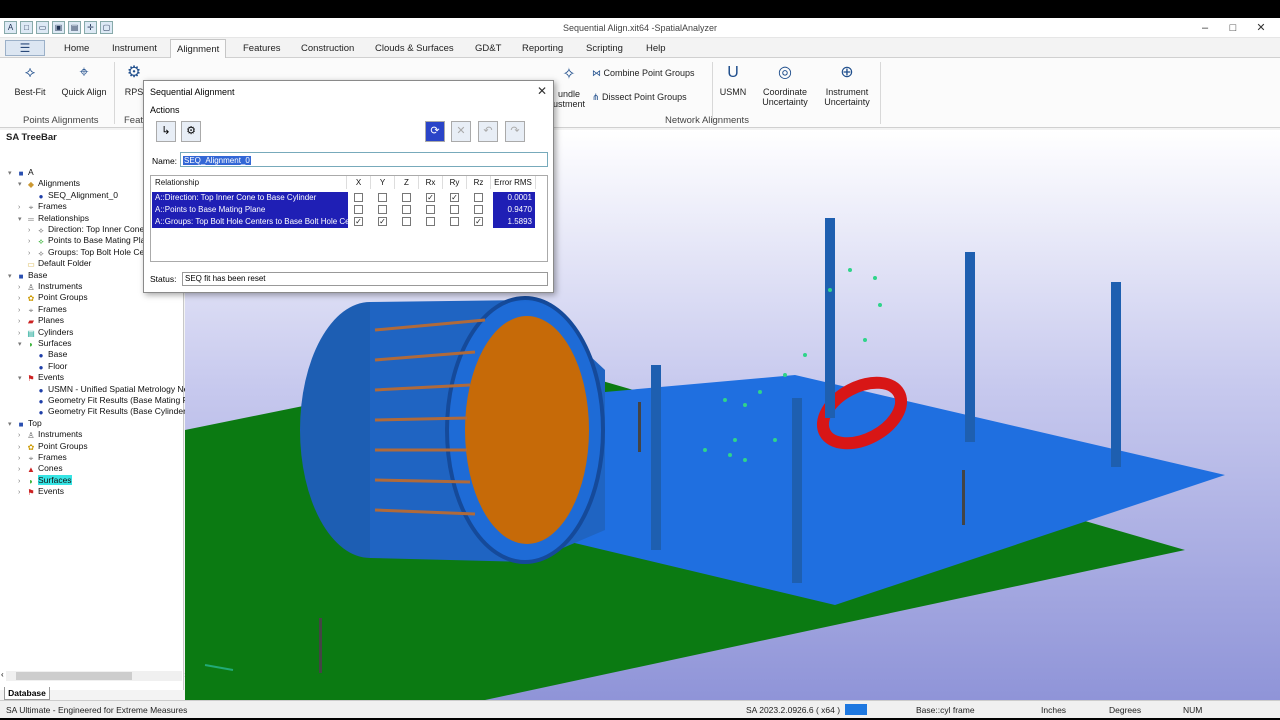  I want to click on undo-button: ↶, so click(488, 131).